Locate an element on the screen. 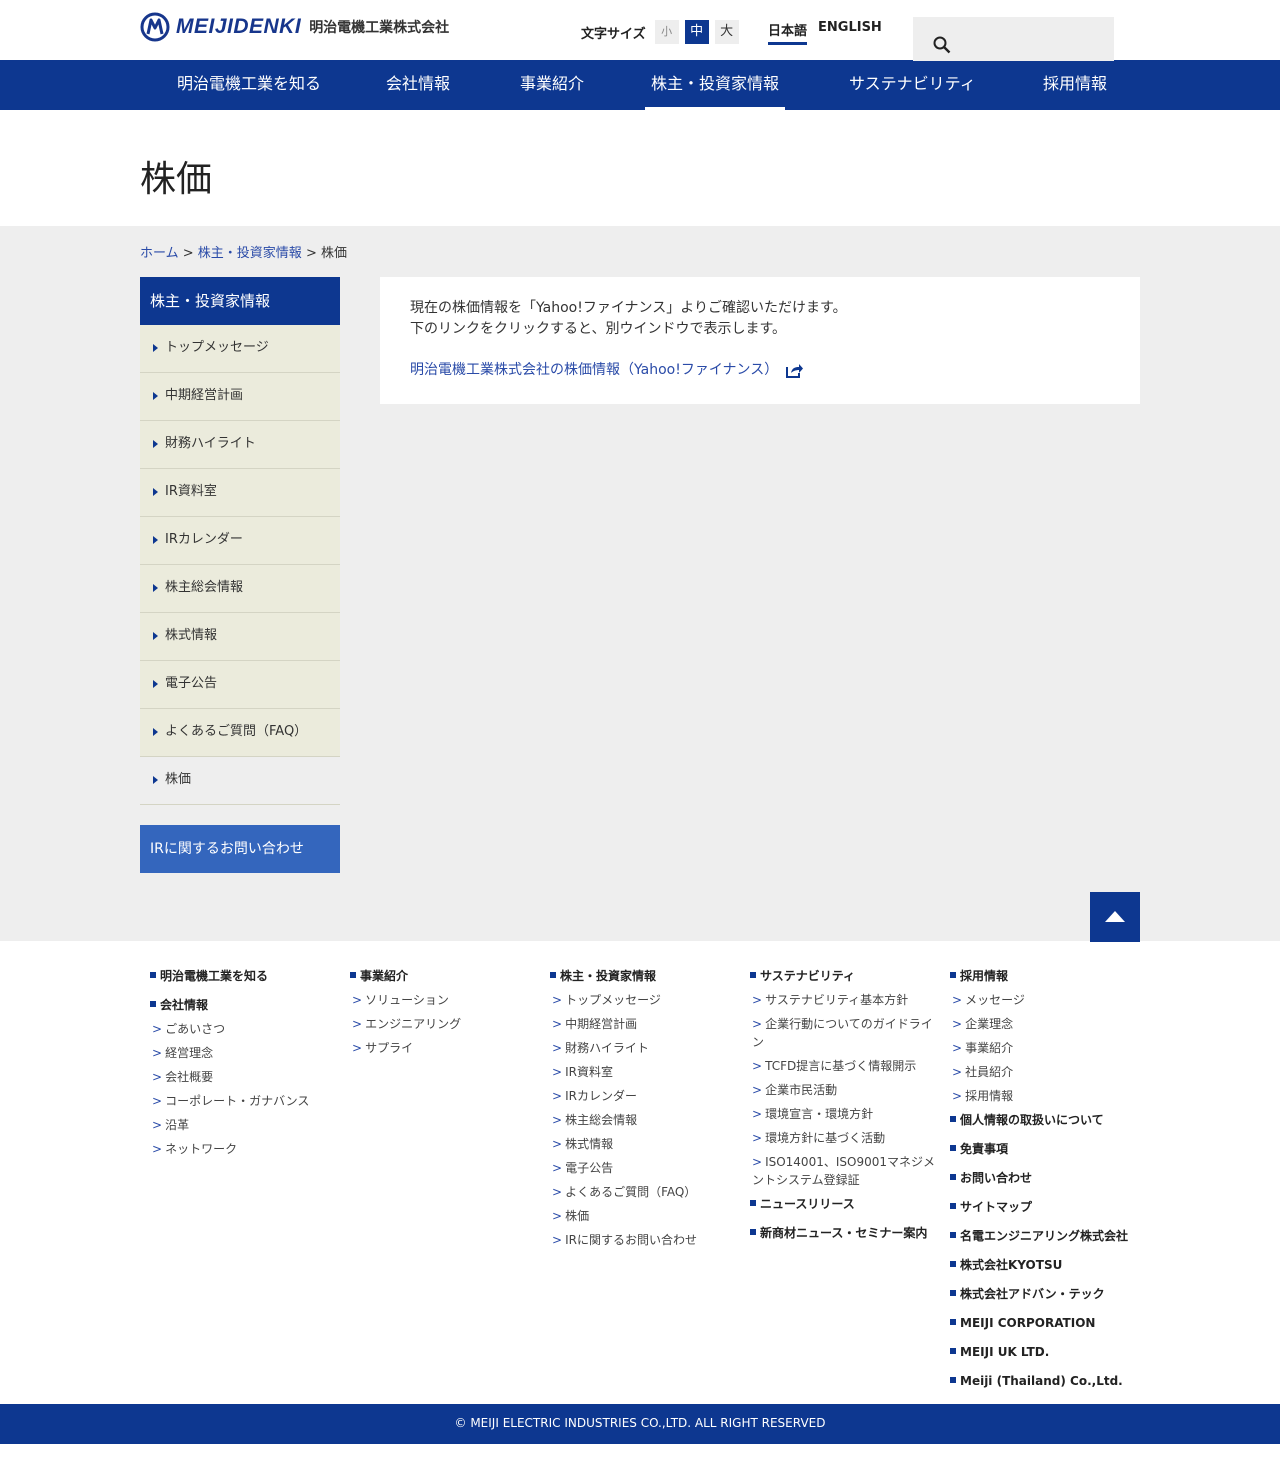 The width and height of the screenshot is (1280, 1483). footer-link-label: コーポレート・ガナバンス is located at coordinates (237, 1101).